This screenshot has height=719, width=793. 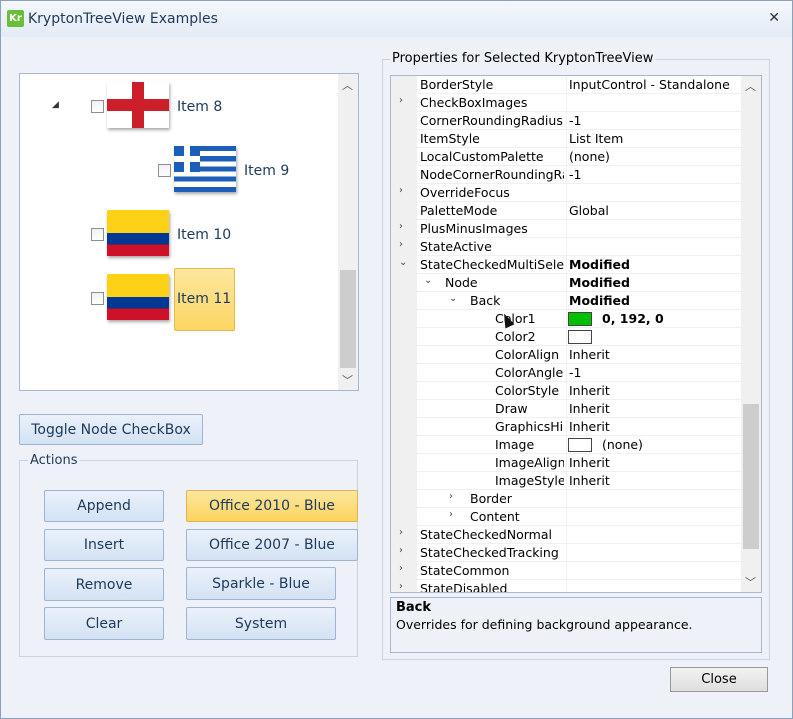 What do you see at coordinates (567, 175) in the screenshot?
I see `property-row: NodeCornerRoundingRa -1` at bounding box center [567, 175].